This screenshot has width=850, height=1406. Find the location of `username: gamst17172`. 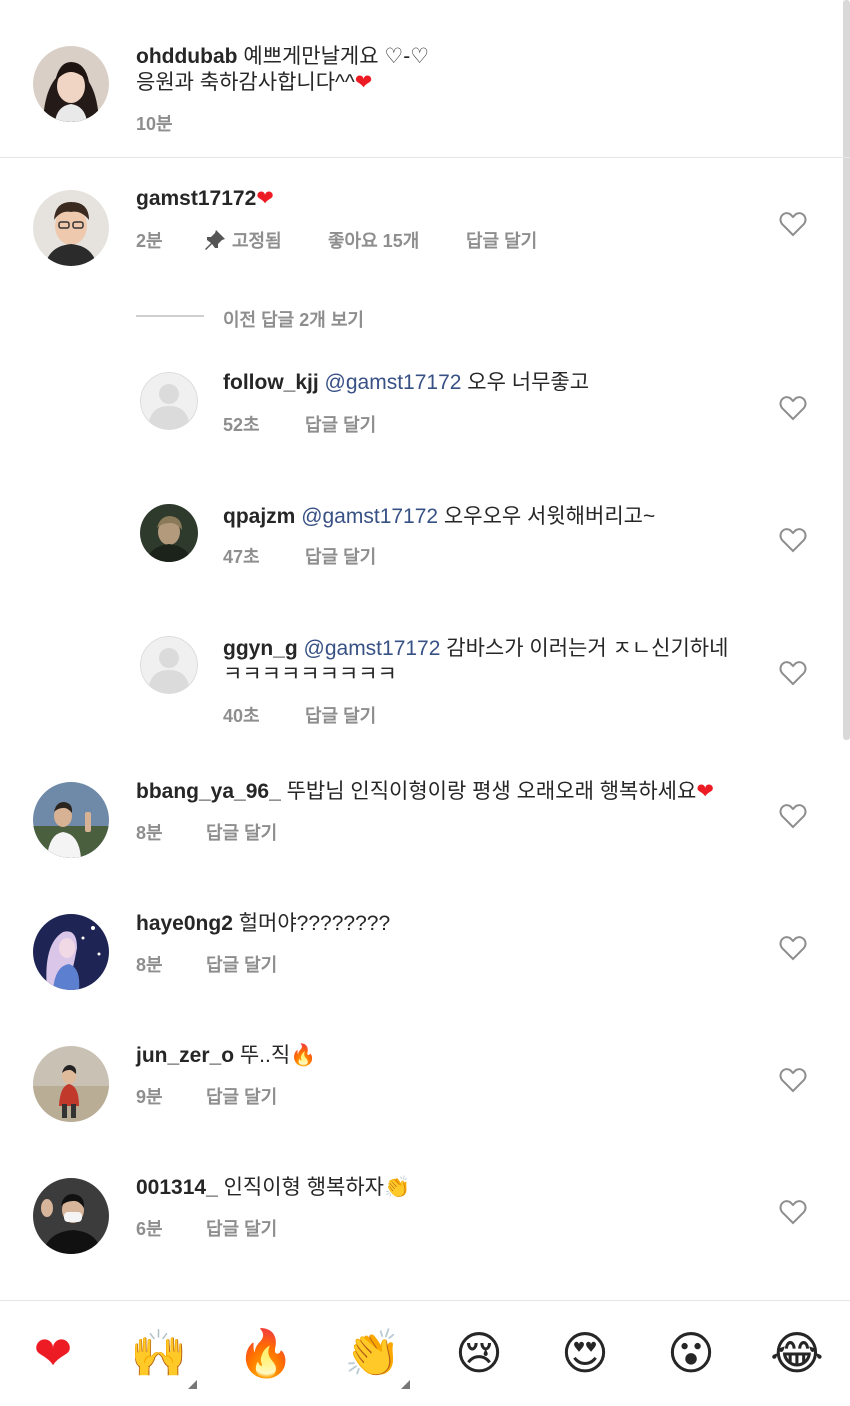

username: gamst17172 is located at coordinates (196, 198).